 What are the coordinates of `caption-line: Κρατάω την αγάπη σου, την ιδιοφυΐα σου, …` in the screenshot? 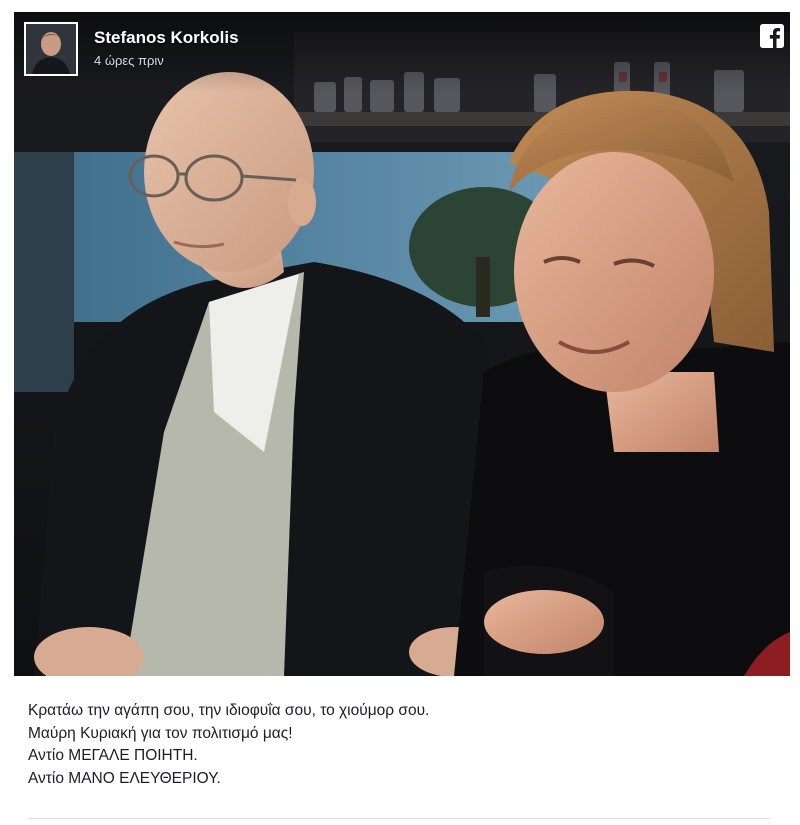 It's located at (229, 710).